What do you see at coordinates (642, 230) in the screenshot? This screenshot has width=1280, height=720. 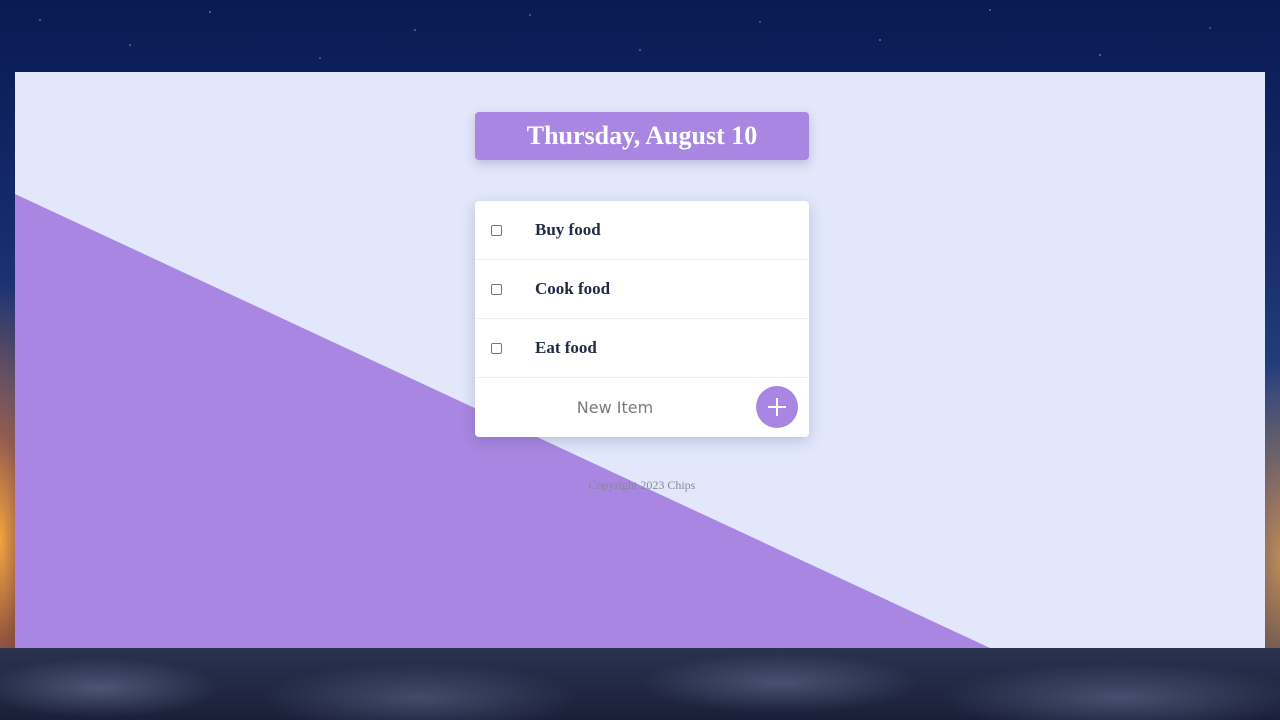 I see `todo-item: Buy food` at bounding box center [642, 230].